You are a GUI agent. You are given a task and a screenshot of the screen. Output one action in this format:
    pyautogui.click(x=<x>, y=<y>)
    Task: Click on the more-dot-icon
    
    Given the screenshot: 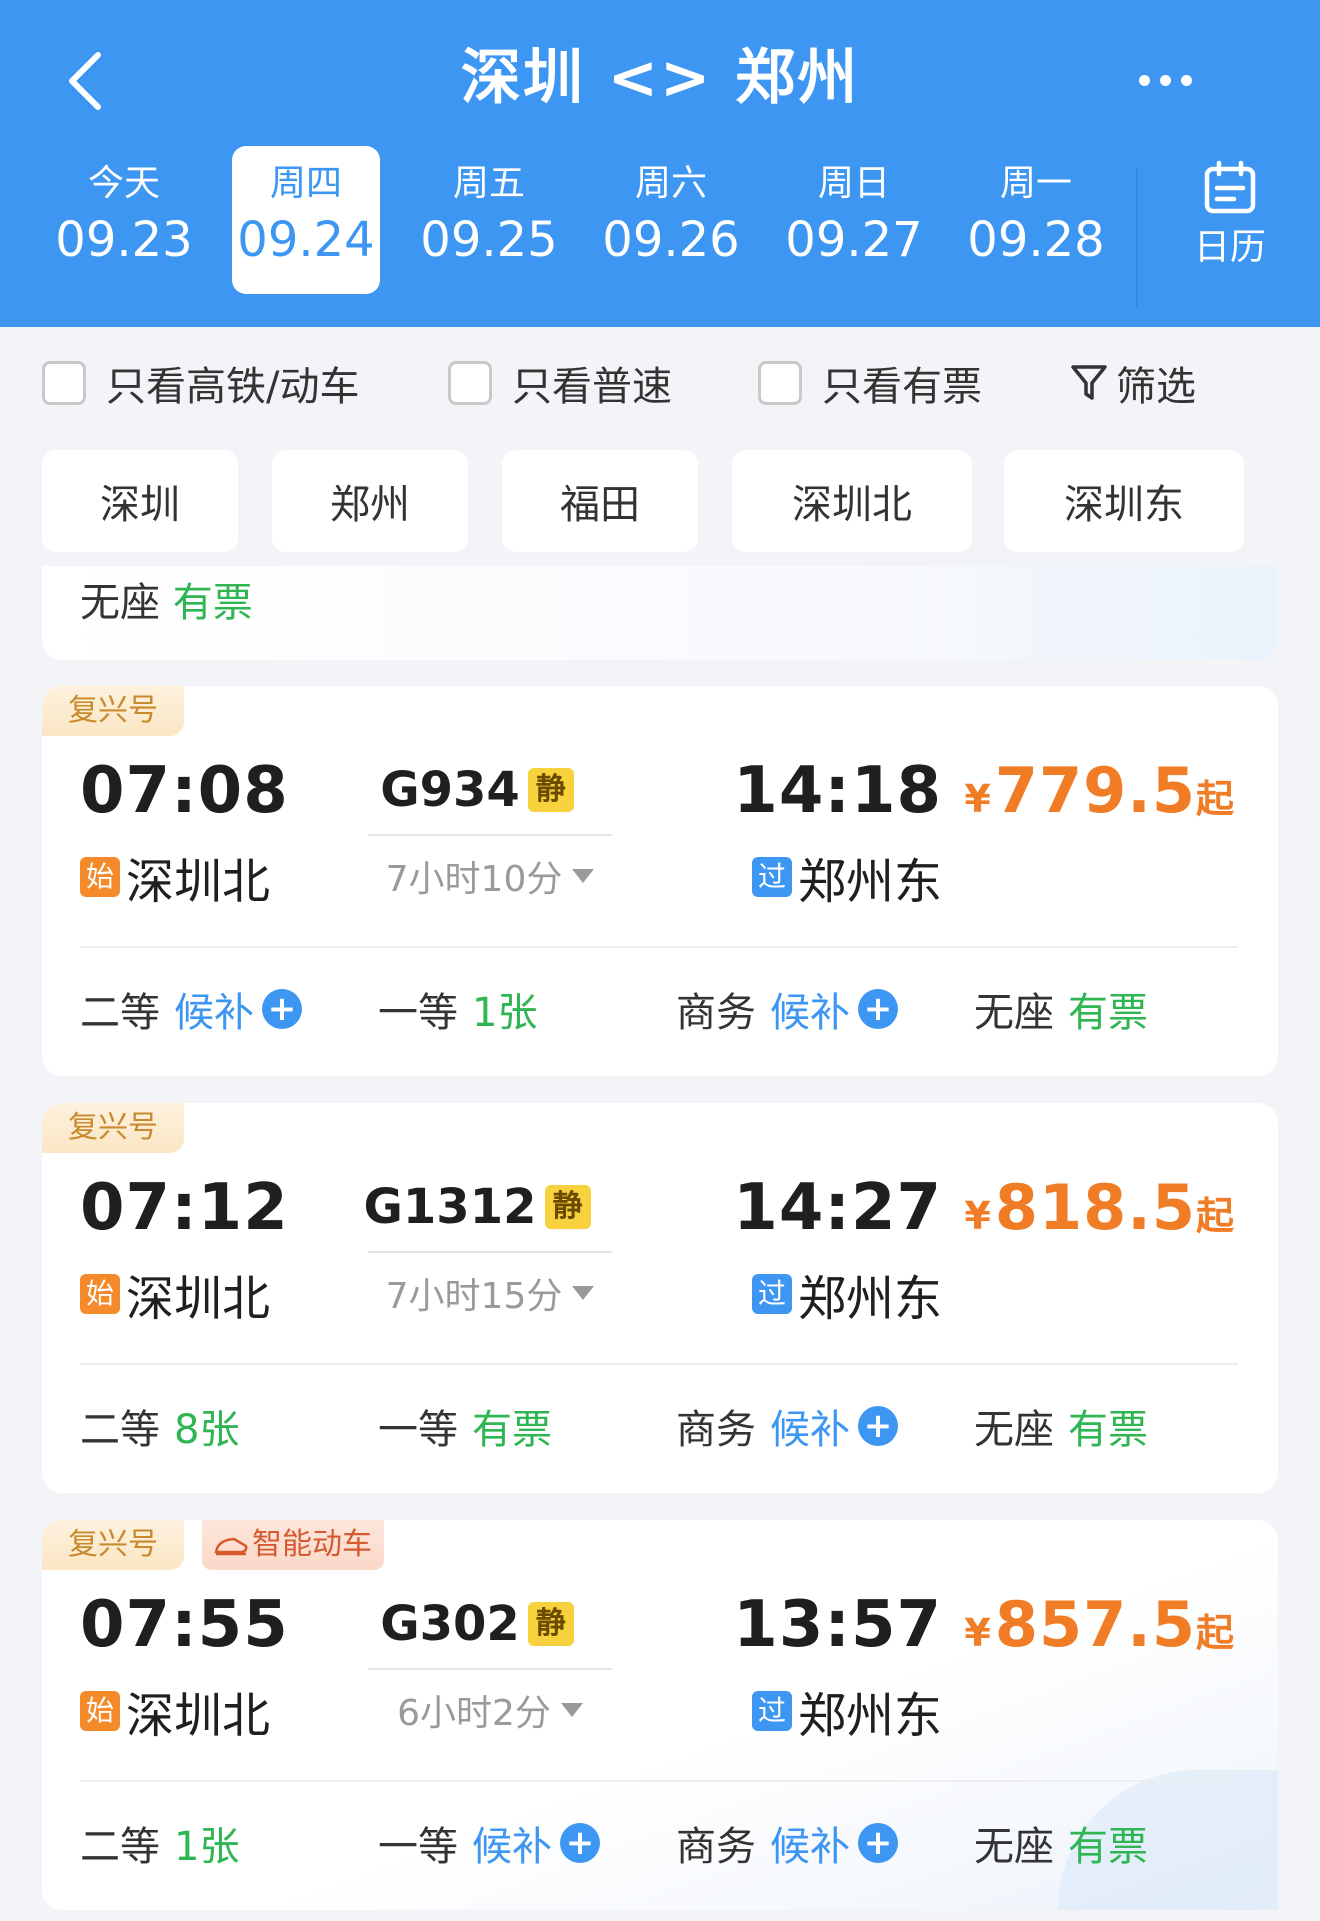 What is the action you would take?
    pyautogui.click(x=1186, y=80)
    